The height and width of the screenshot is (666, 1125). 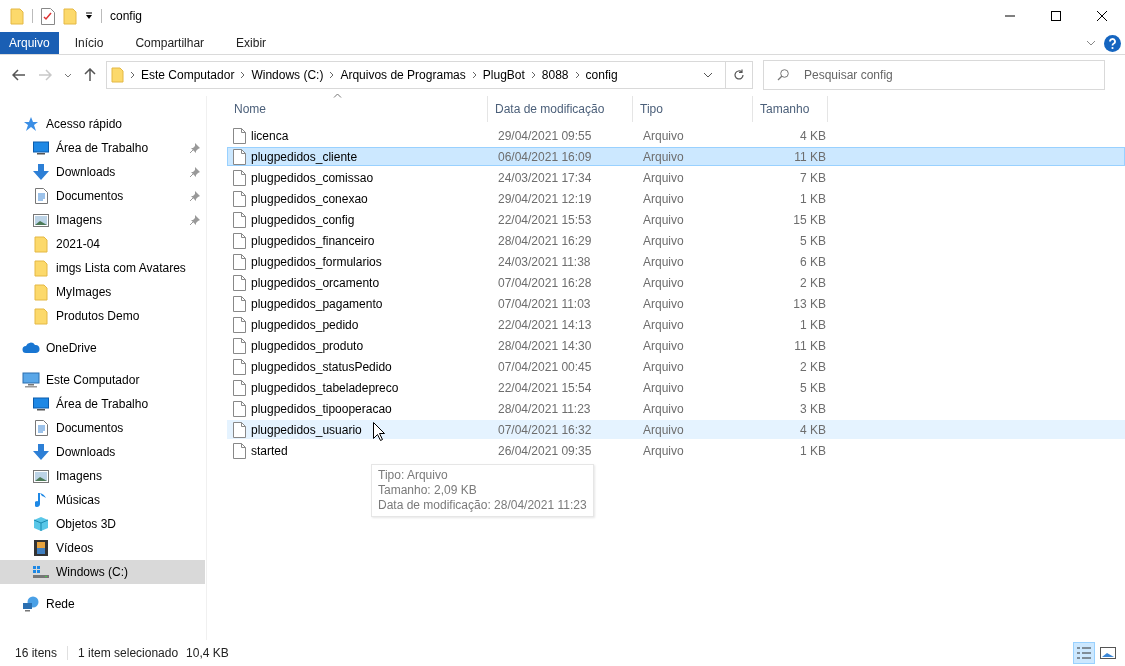 I want to click on sidebar-item: 2021-04, so click(x=102, y=244).